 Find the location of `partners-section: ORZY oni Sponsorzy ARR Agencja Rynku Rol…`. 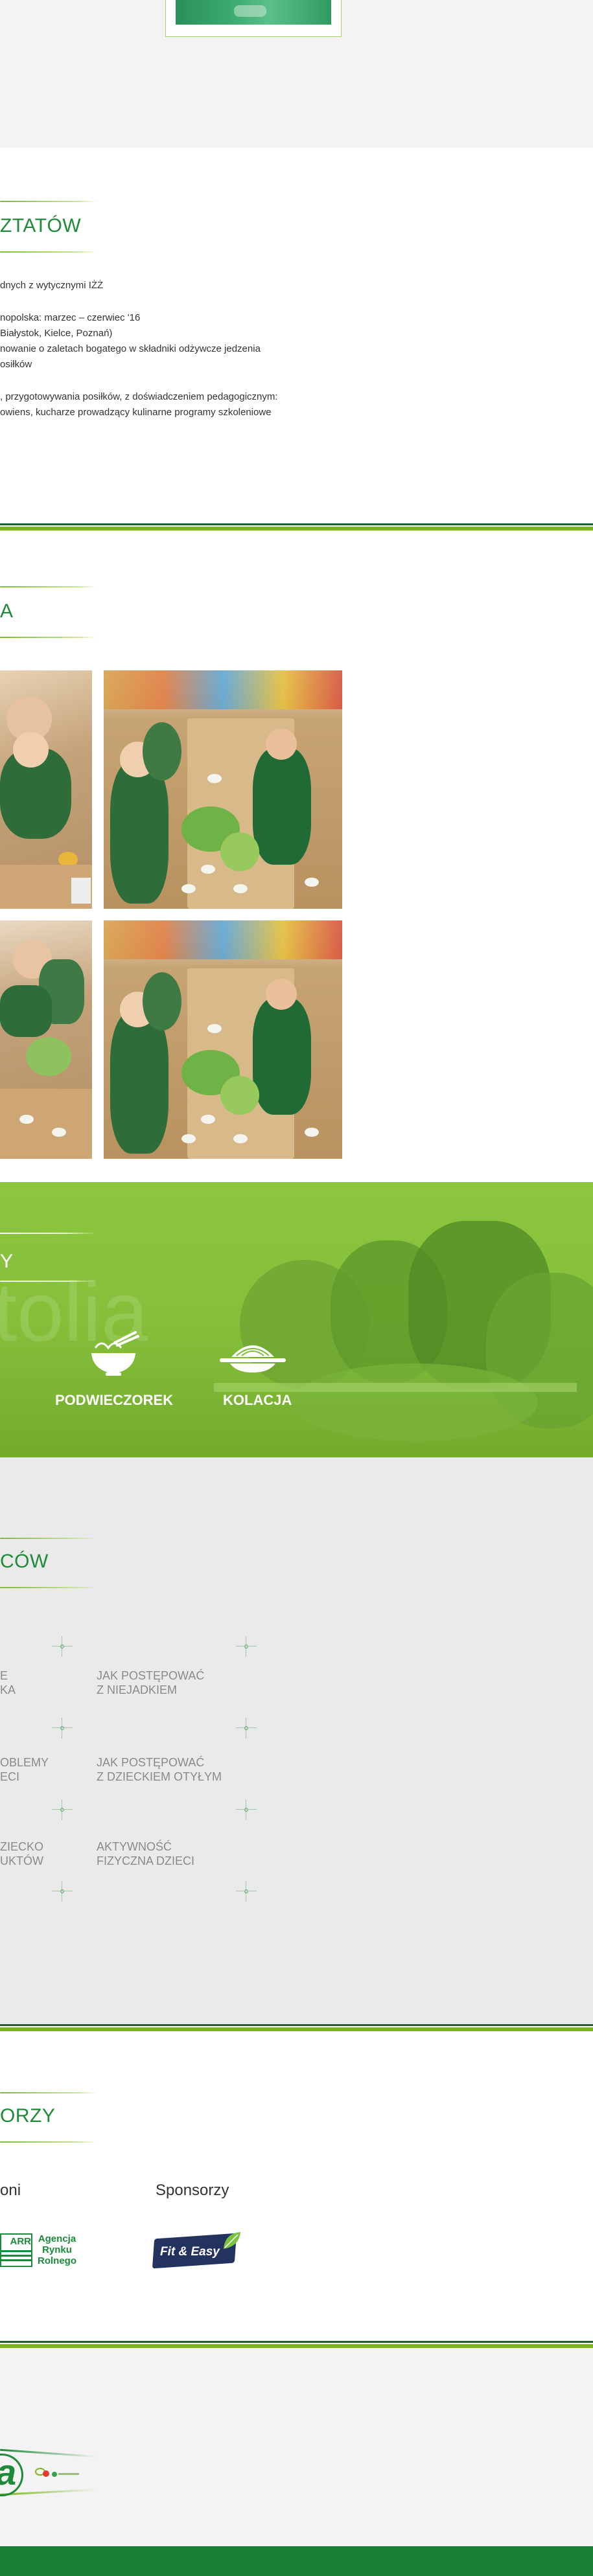

partners-section: ORZY oni Sponsorzy ARR Agencja Rynku Rol… is located at coordinates (296, 2186).